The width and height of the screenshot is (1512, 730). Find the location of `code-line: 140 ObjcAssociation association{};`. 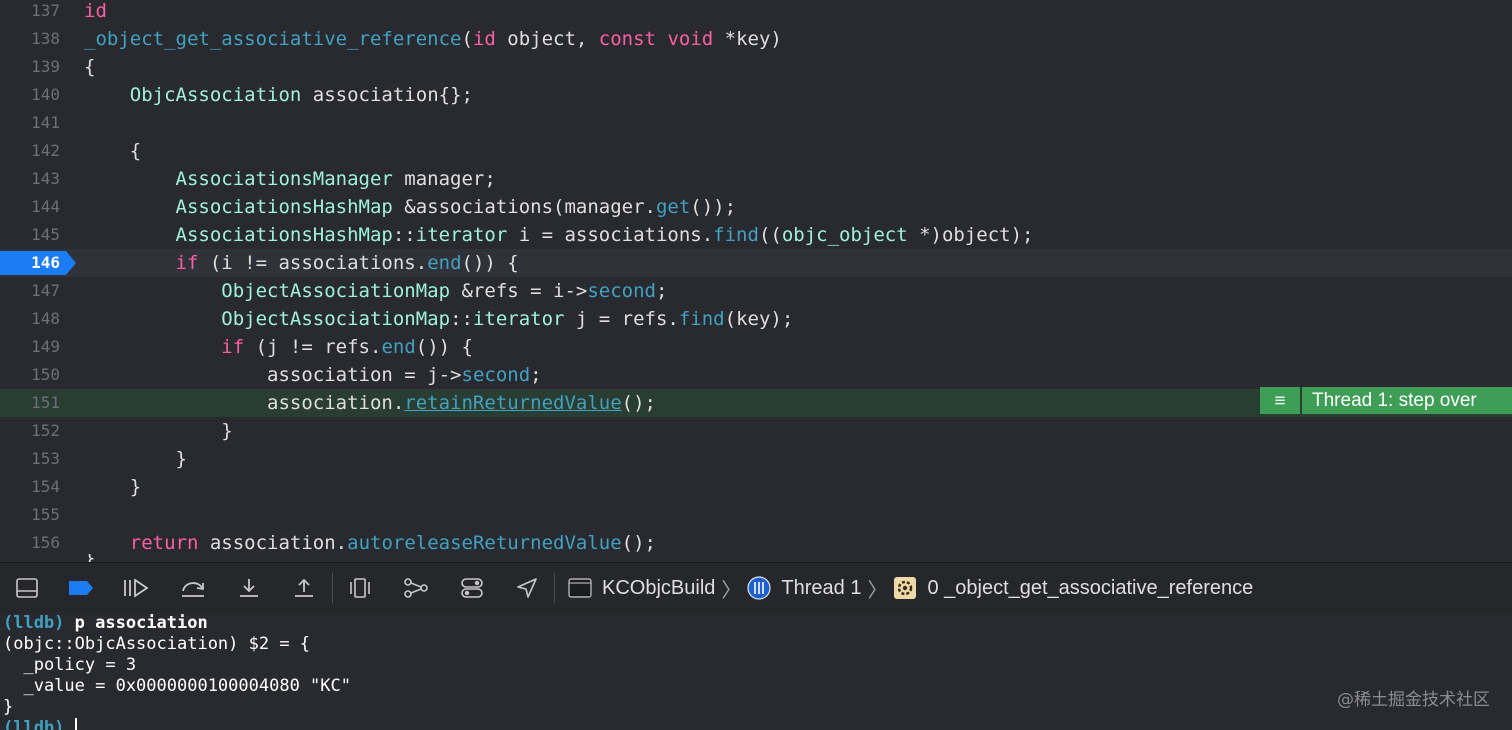

code-line: 140 ObjcAssociation association{}; is located at coordinates (756, 95).